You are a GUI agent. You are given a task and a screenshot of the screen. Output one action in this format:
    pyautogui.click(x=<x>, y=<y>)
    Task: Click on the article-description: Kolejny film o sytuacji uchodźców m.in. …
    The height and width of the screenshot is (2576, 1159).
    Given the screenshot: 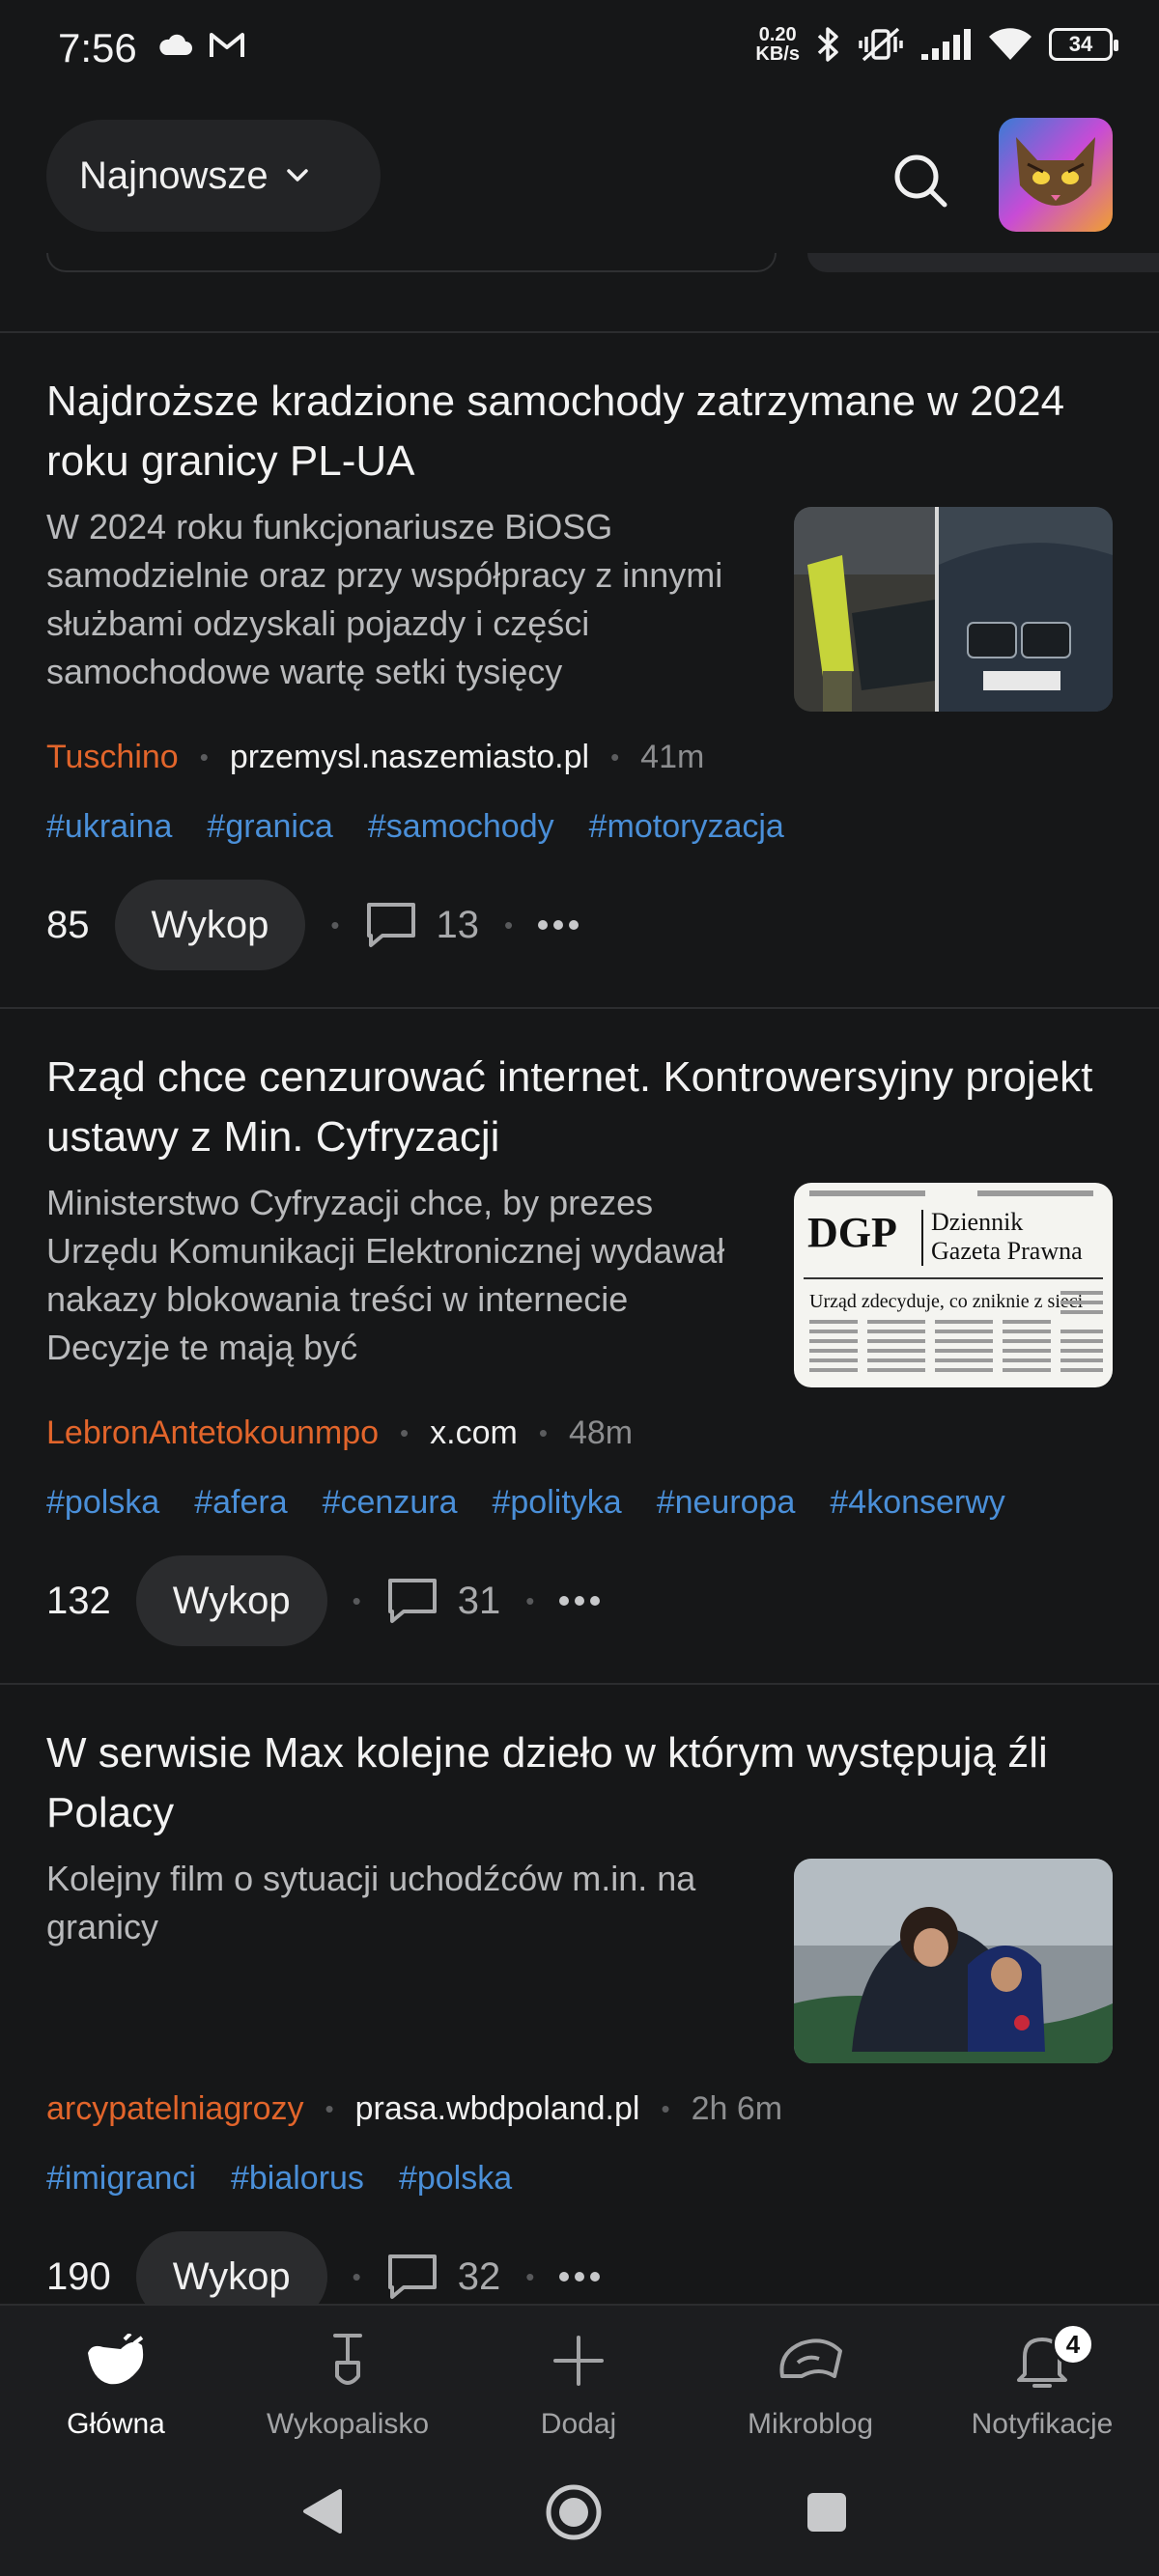 What is the action you would take?
    pyautogui.click(x=371, y=1903)
    